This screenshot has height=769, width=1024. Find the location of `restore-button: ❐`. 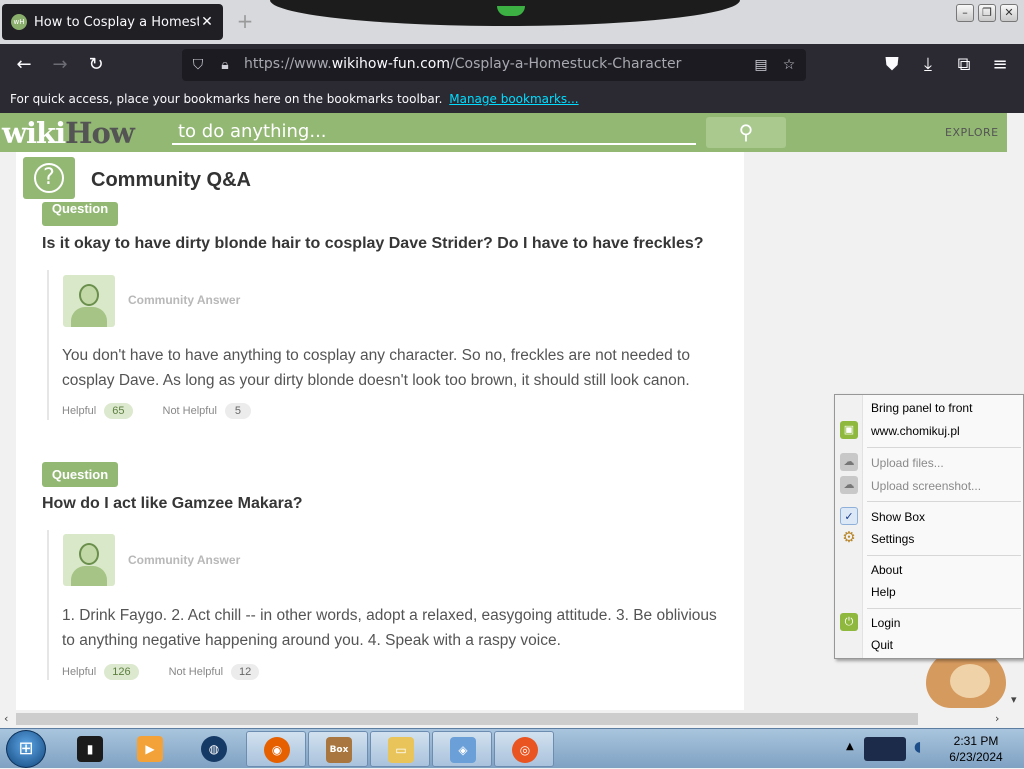

restore-button: ❐ is located at coordinates (987, 13).